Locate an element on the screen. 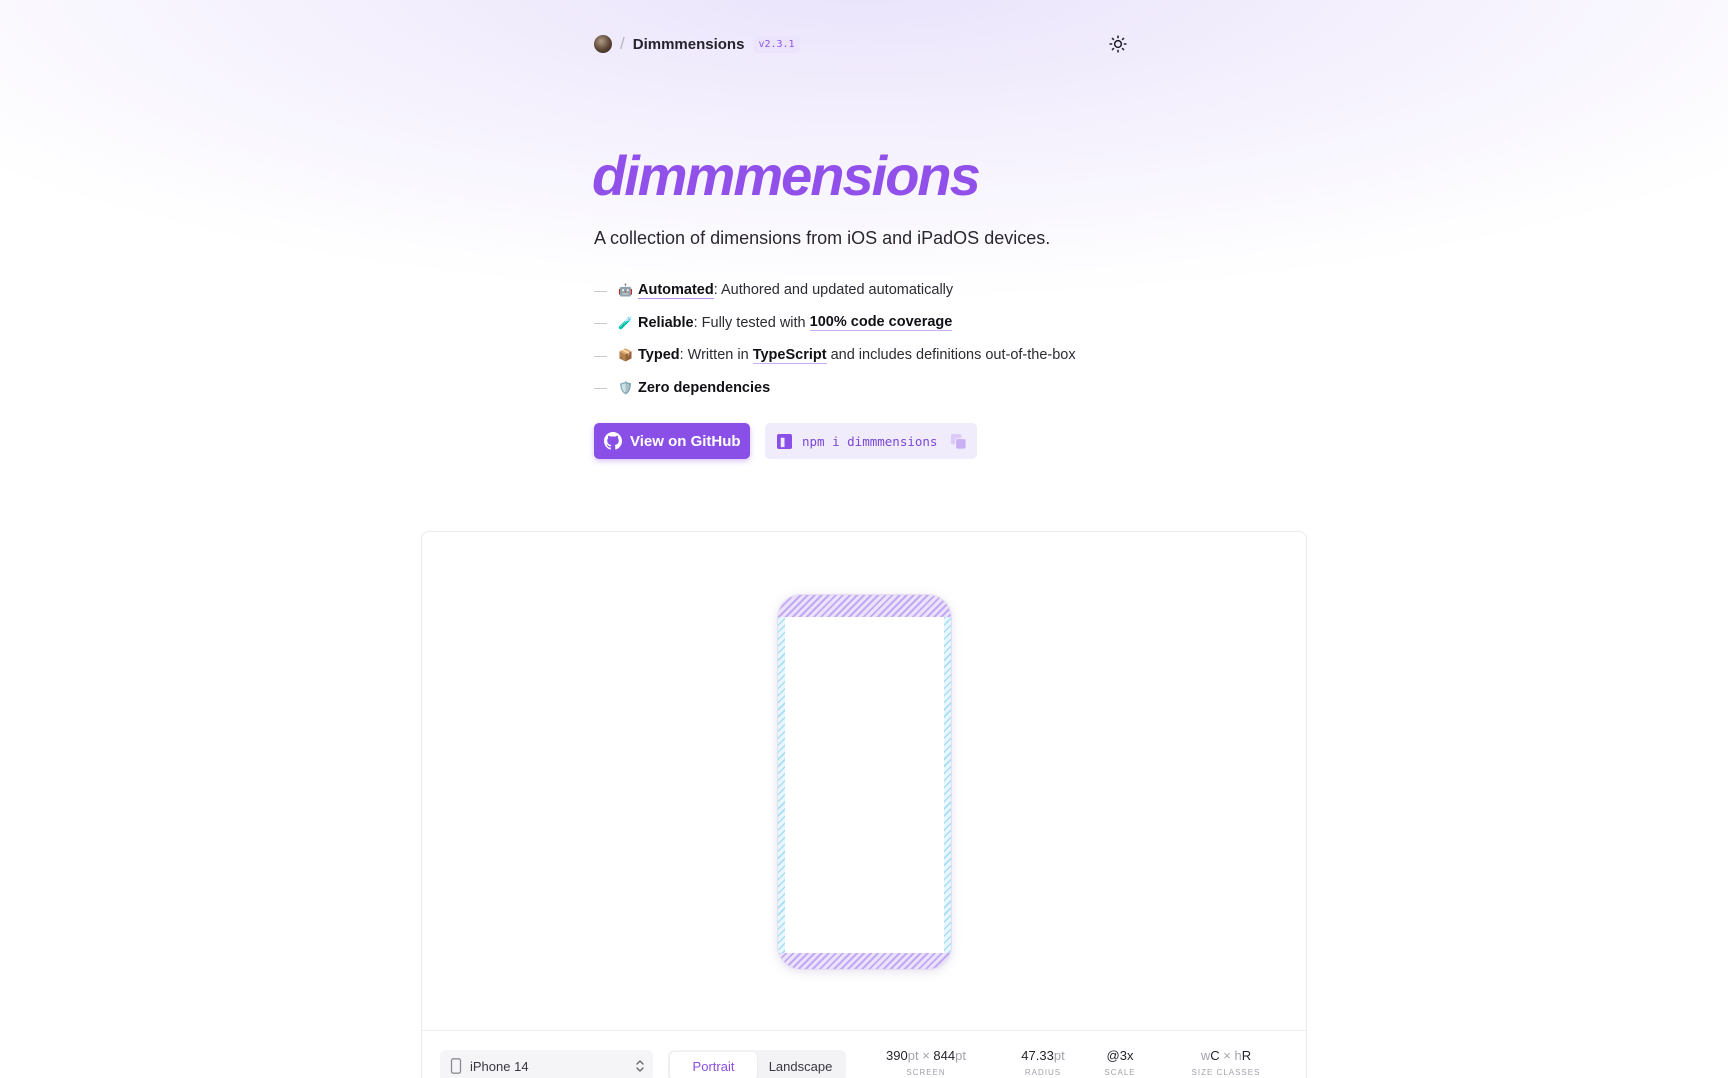 Image resolution: width=1728 pixels, height=1078 pixels. scale-value: @3x is located at coordinates (1120, 1055).